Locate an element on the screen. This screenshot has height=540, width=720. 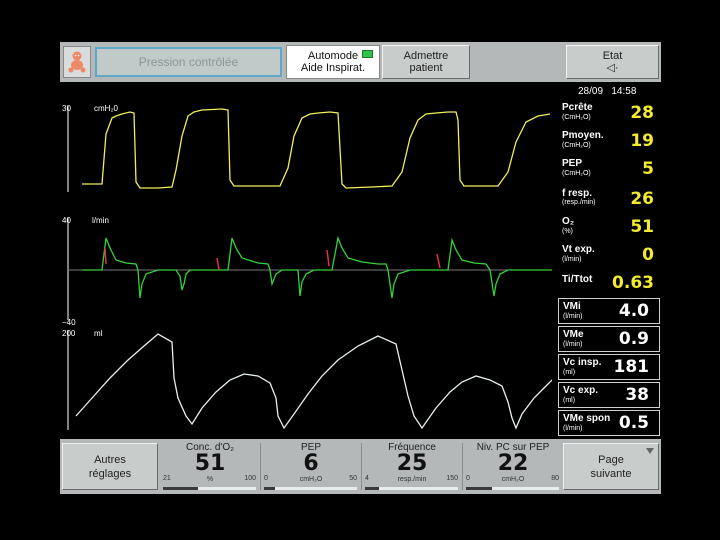
param-value: 0.63 is located at coordinates (633, 283).